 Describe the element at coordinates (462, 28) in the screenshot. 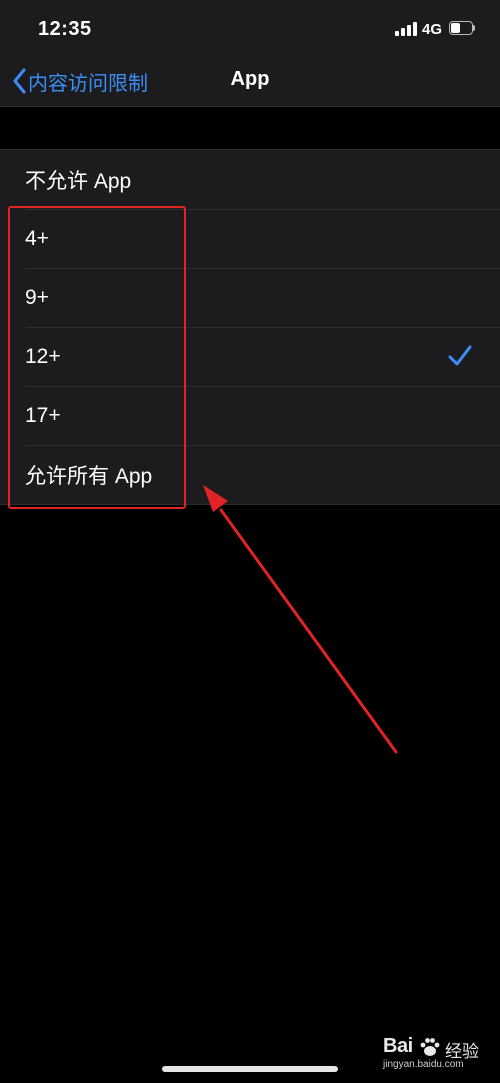

I see `battery-icon` at that location.